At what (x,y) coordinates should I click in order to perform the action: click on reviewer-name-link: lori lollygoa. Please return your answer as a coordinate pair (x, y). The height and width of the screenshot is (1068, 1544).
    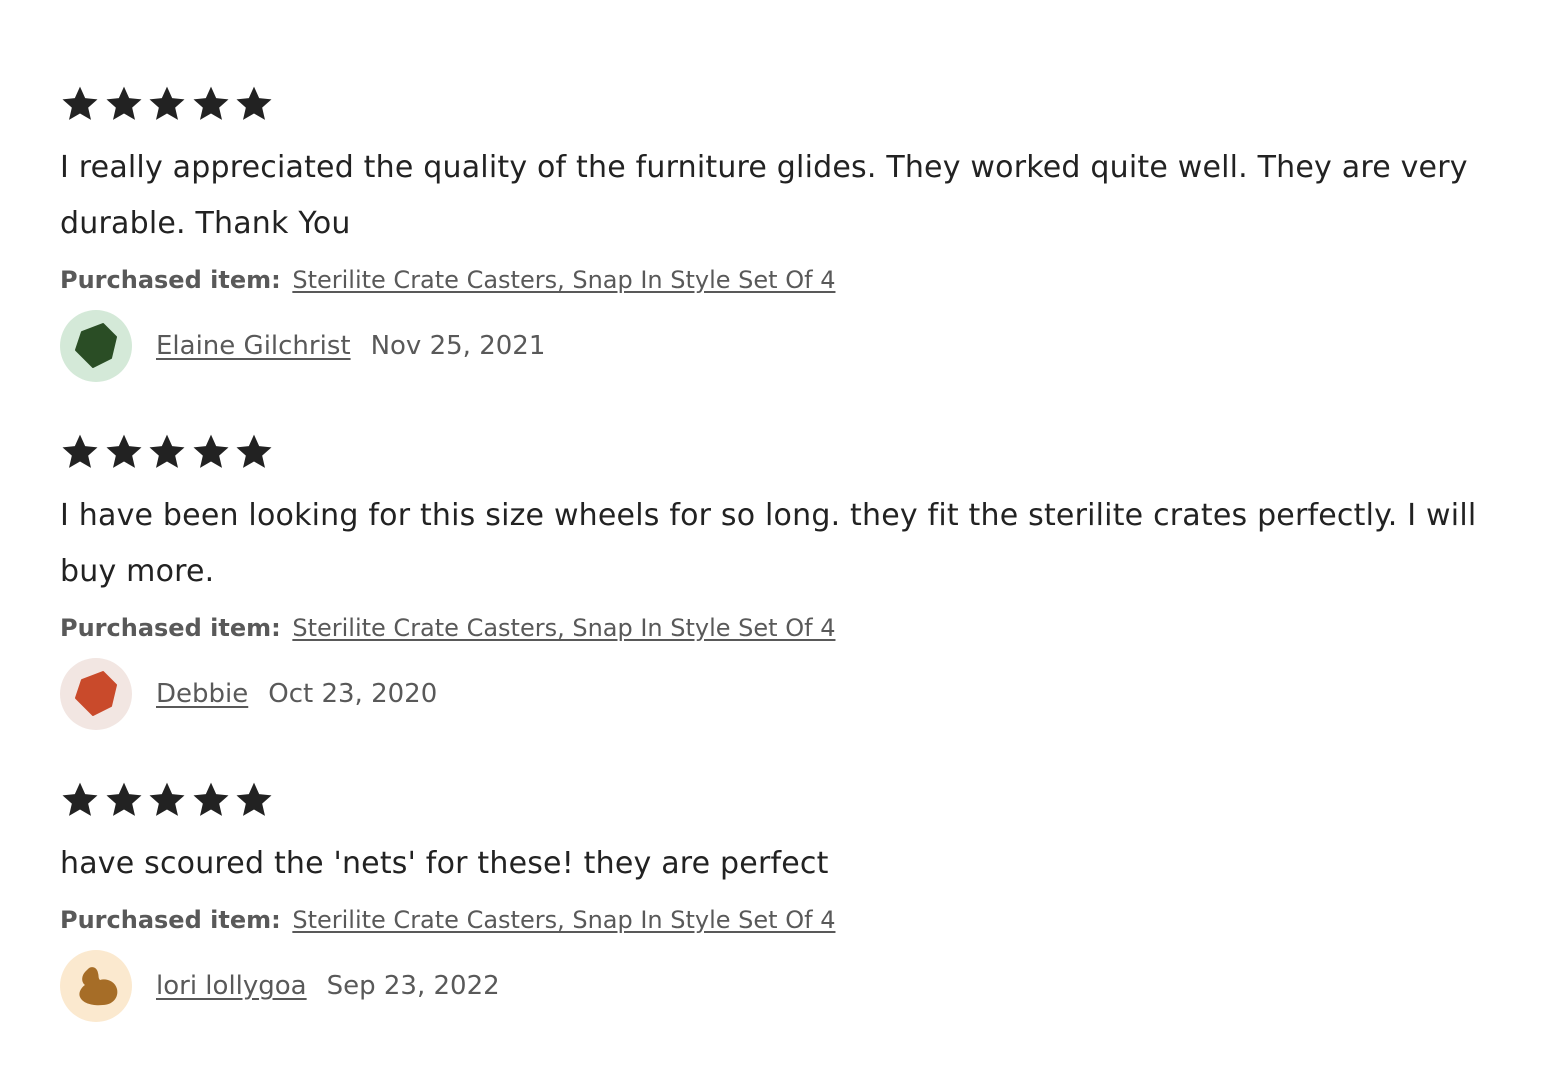
    Looking at the image, I should click on (231, 986).